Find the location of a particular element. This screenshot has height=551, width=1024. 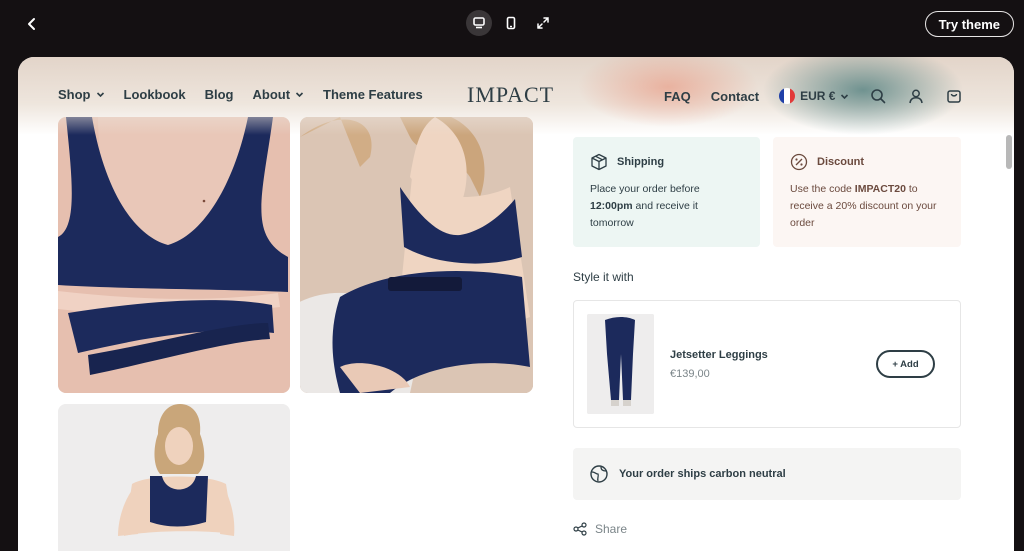

product-image-seated-model is located at coordinates (416, 255).